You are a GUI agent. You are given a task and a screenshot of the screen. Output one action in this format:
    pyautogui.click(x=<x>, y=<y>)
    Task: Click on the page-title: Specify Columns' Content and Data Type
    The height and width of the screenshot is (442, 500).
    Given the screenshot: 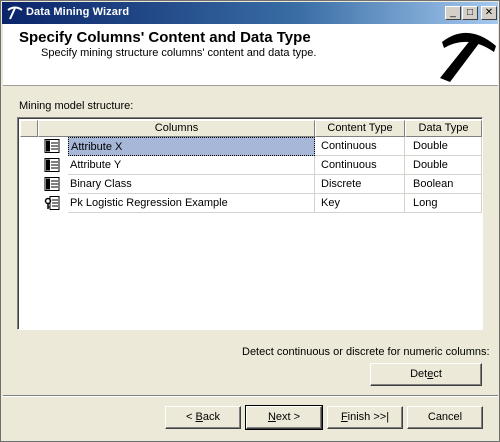 What is the action you would take?
    pyautogui.click(x=165, y=37)
    